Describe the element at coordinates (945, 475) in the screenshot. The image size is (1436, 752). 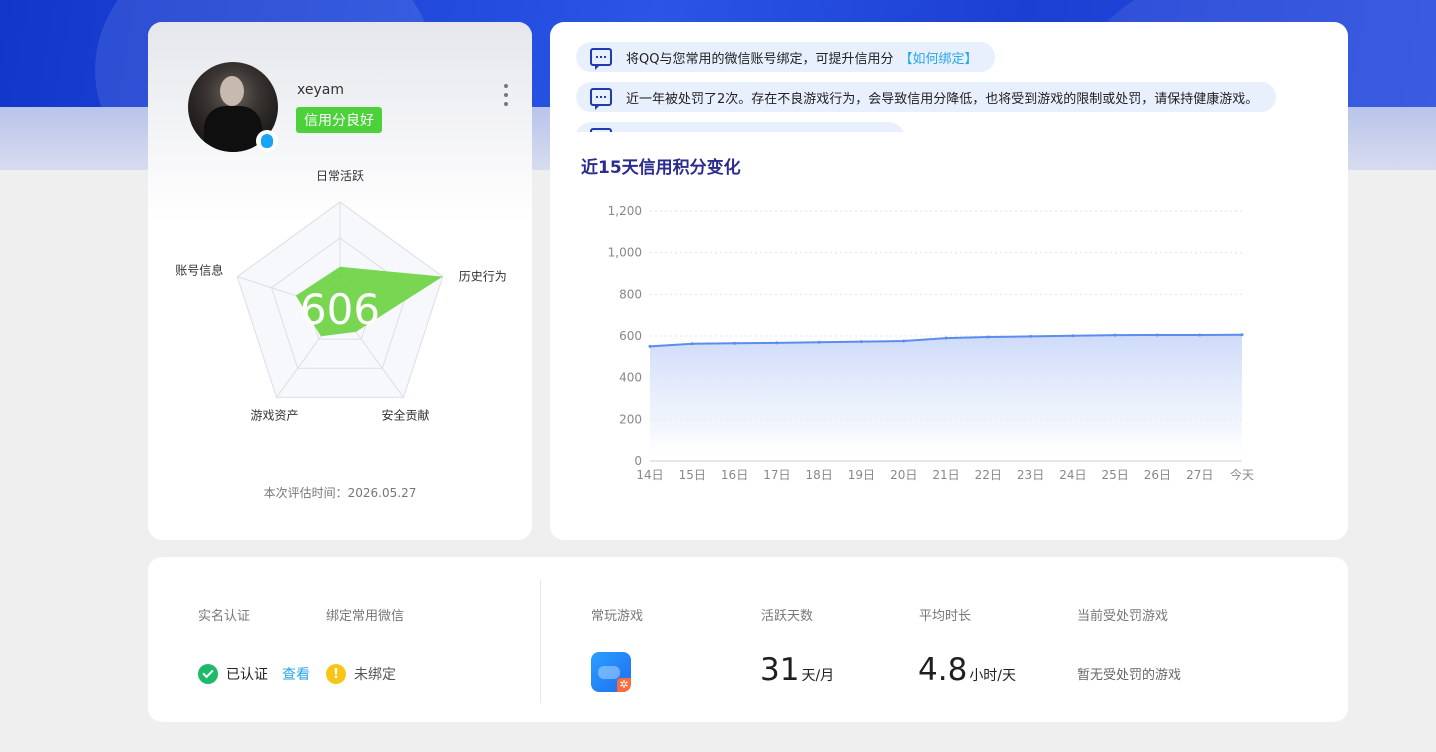
I see `x-tick-label: 21日` at that location.